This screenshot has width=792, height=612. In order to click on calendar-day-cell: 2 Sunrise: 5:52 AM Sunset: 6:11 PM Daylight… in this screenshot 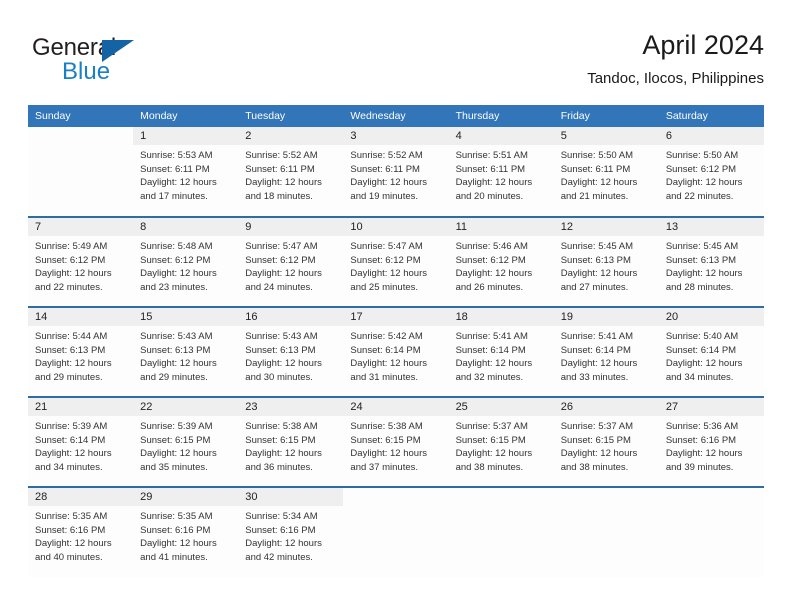, I will do `click(291, 172)`.